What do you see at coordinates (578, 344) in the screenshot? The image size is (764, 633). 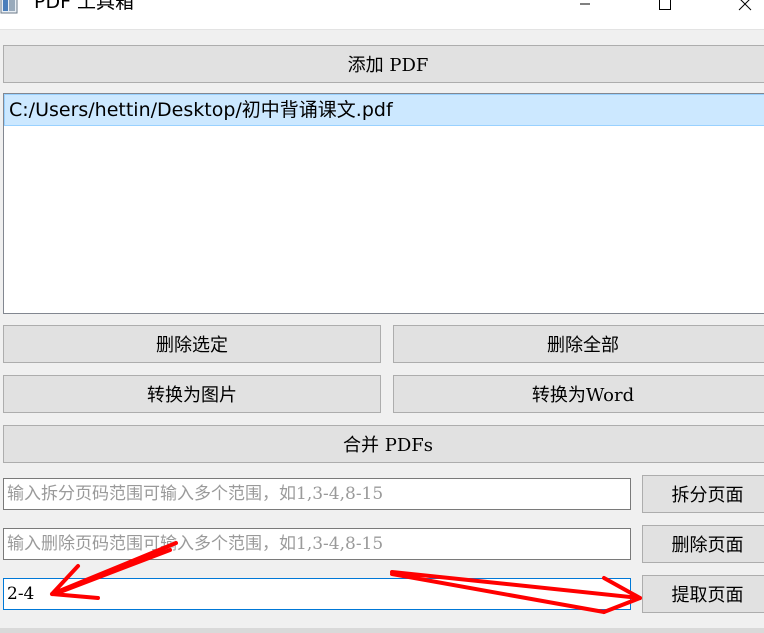 I see `delete-all-button: 删除全部` at bounding box center [578, 344].